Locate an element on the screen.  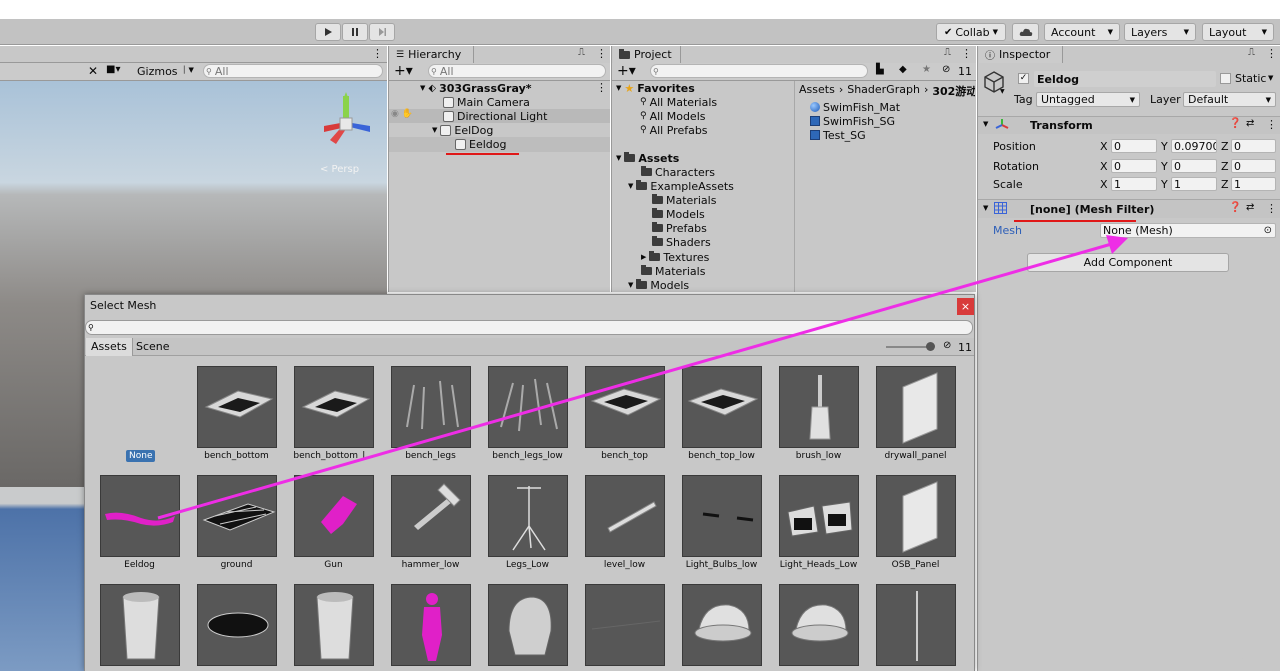
mesh-thumb-helmet is located at coordinates (528, 625).